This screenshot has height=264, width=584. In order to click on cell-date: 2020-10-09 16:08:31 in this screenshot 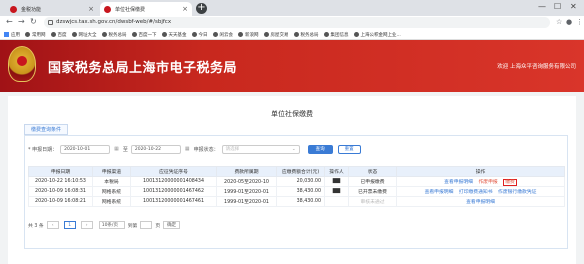, I will do `click(60, 191)`.